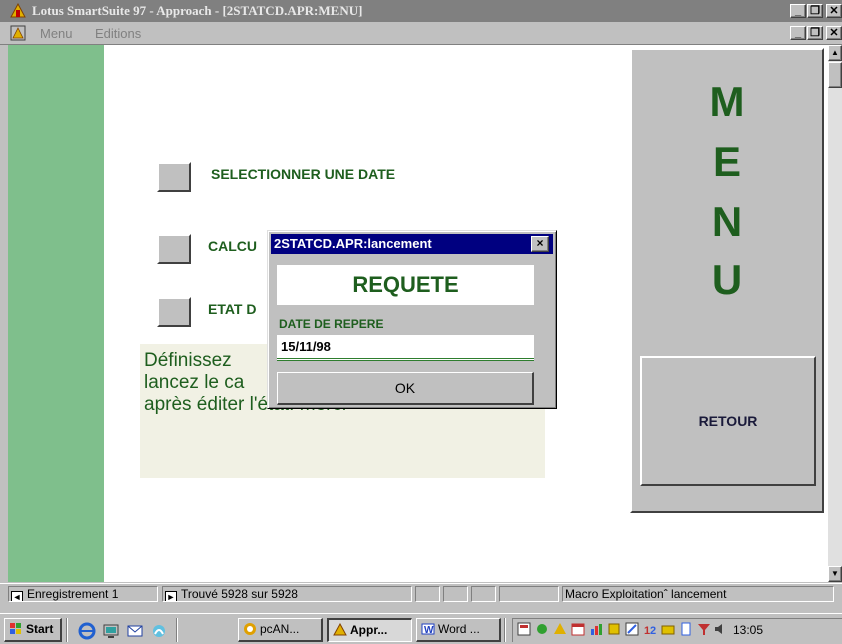  Describe the element at coordinates (835, 313) in the screenshot. I see `vertical-scrollbar: ▲ ▼` at that location.